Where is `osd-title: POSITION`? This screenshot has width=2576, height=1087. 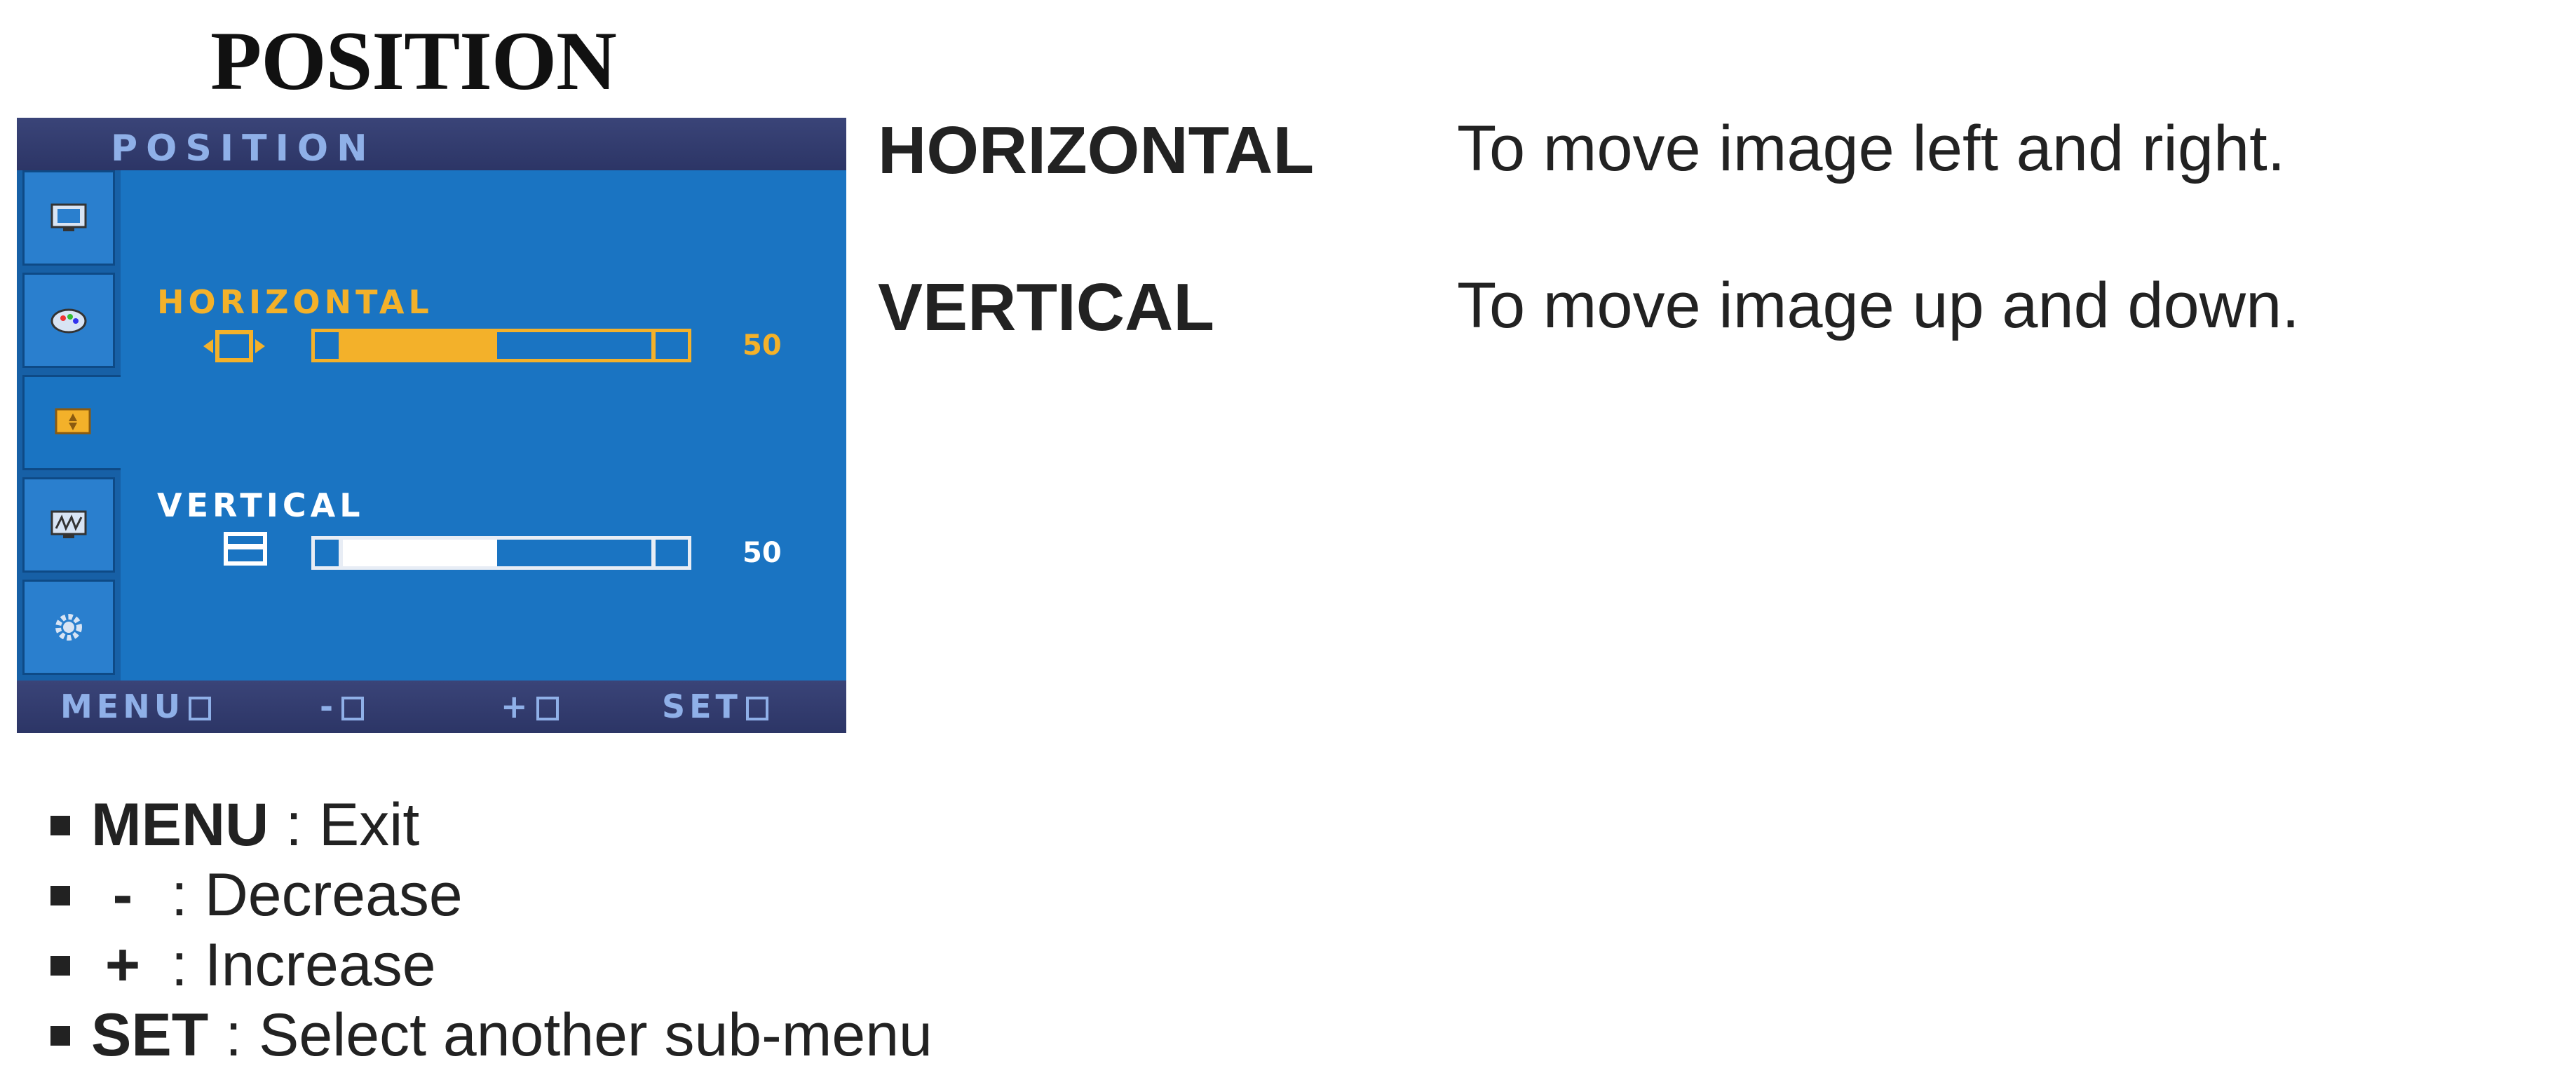 osd-title: POSITION is located at coordinates (243, 149).